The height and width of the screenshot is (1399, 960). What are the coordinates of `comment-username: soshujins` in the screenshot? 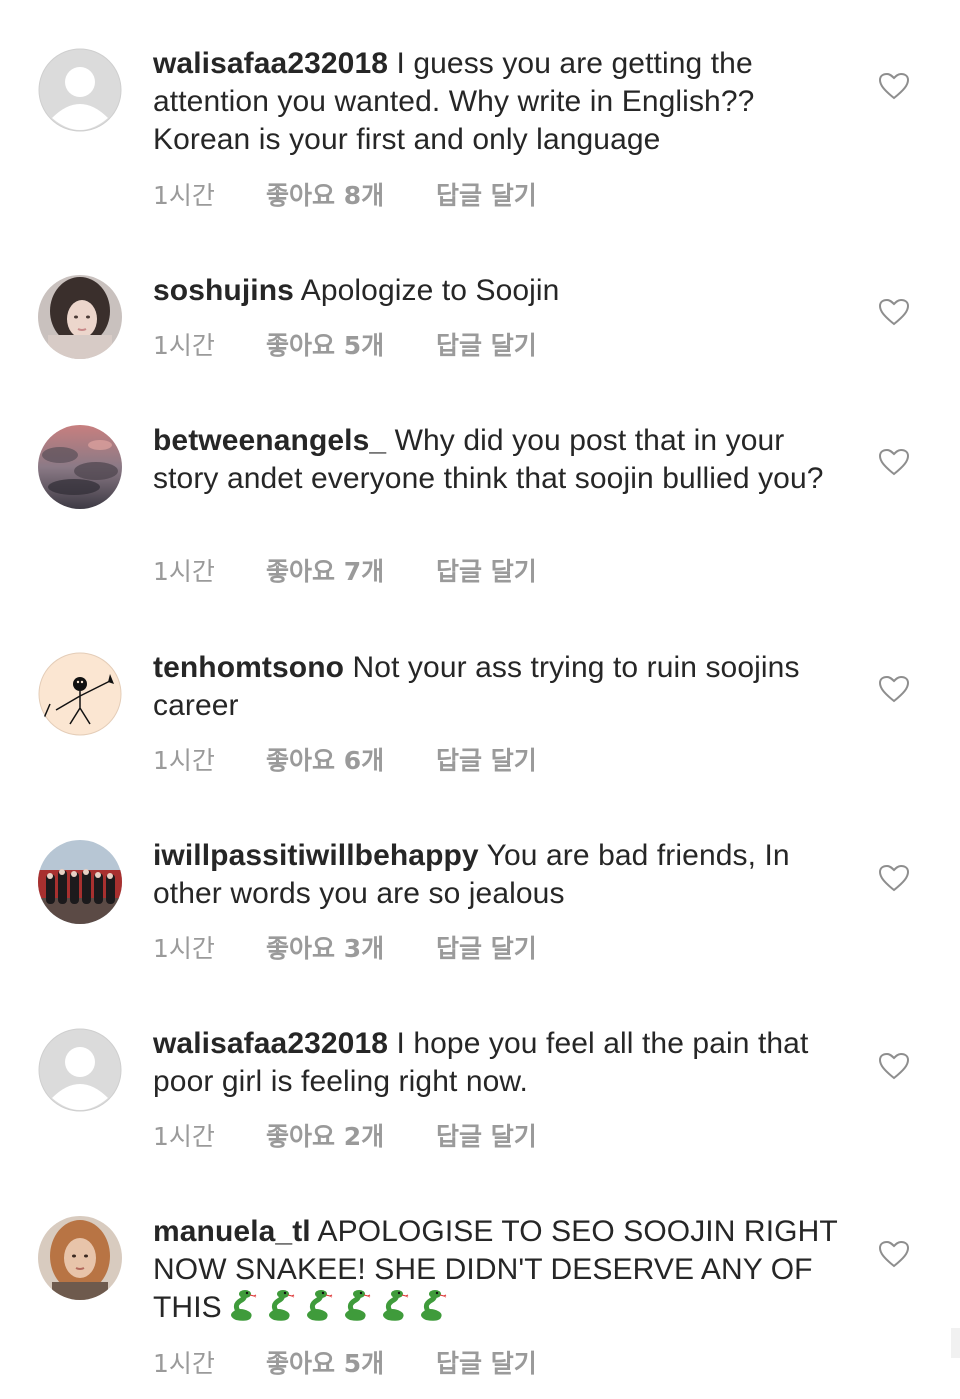 It's located at (223, 290).